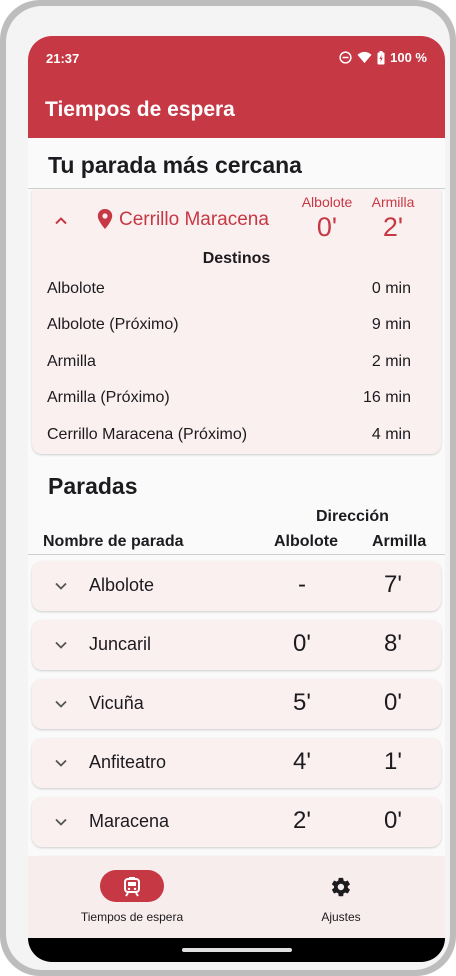 This screenshot has width=456, height=976. I want to click on destination-row: Cerrillo Maracena (Próximo) 4 min, so click(229, 438).